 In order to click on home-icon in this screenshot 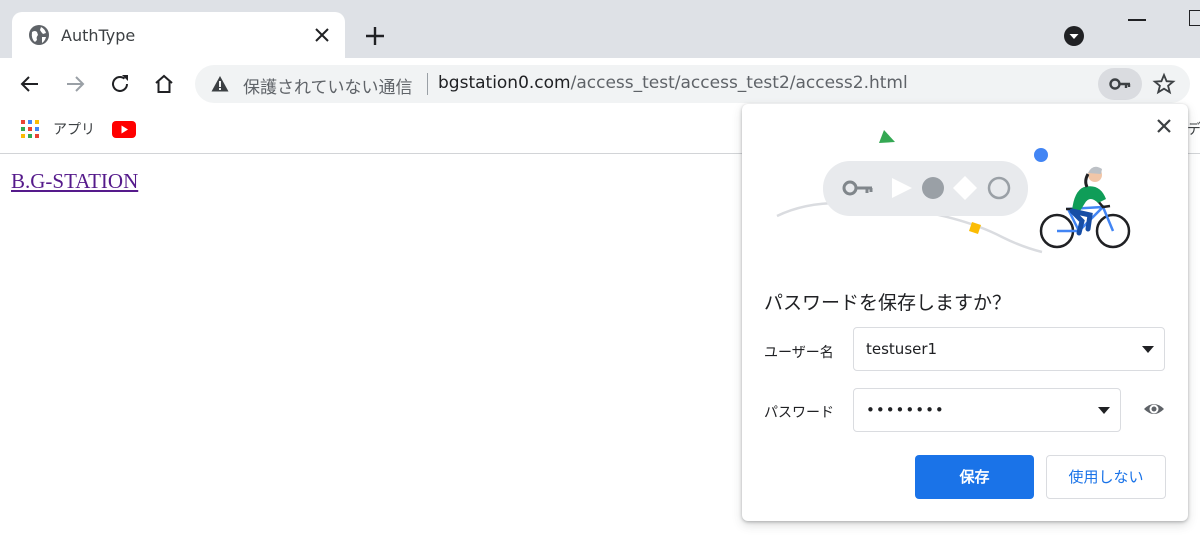, I will do `click(164, 84)`.